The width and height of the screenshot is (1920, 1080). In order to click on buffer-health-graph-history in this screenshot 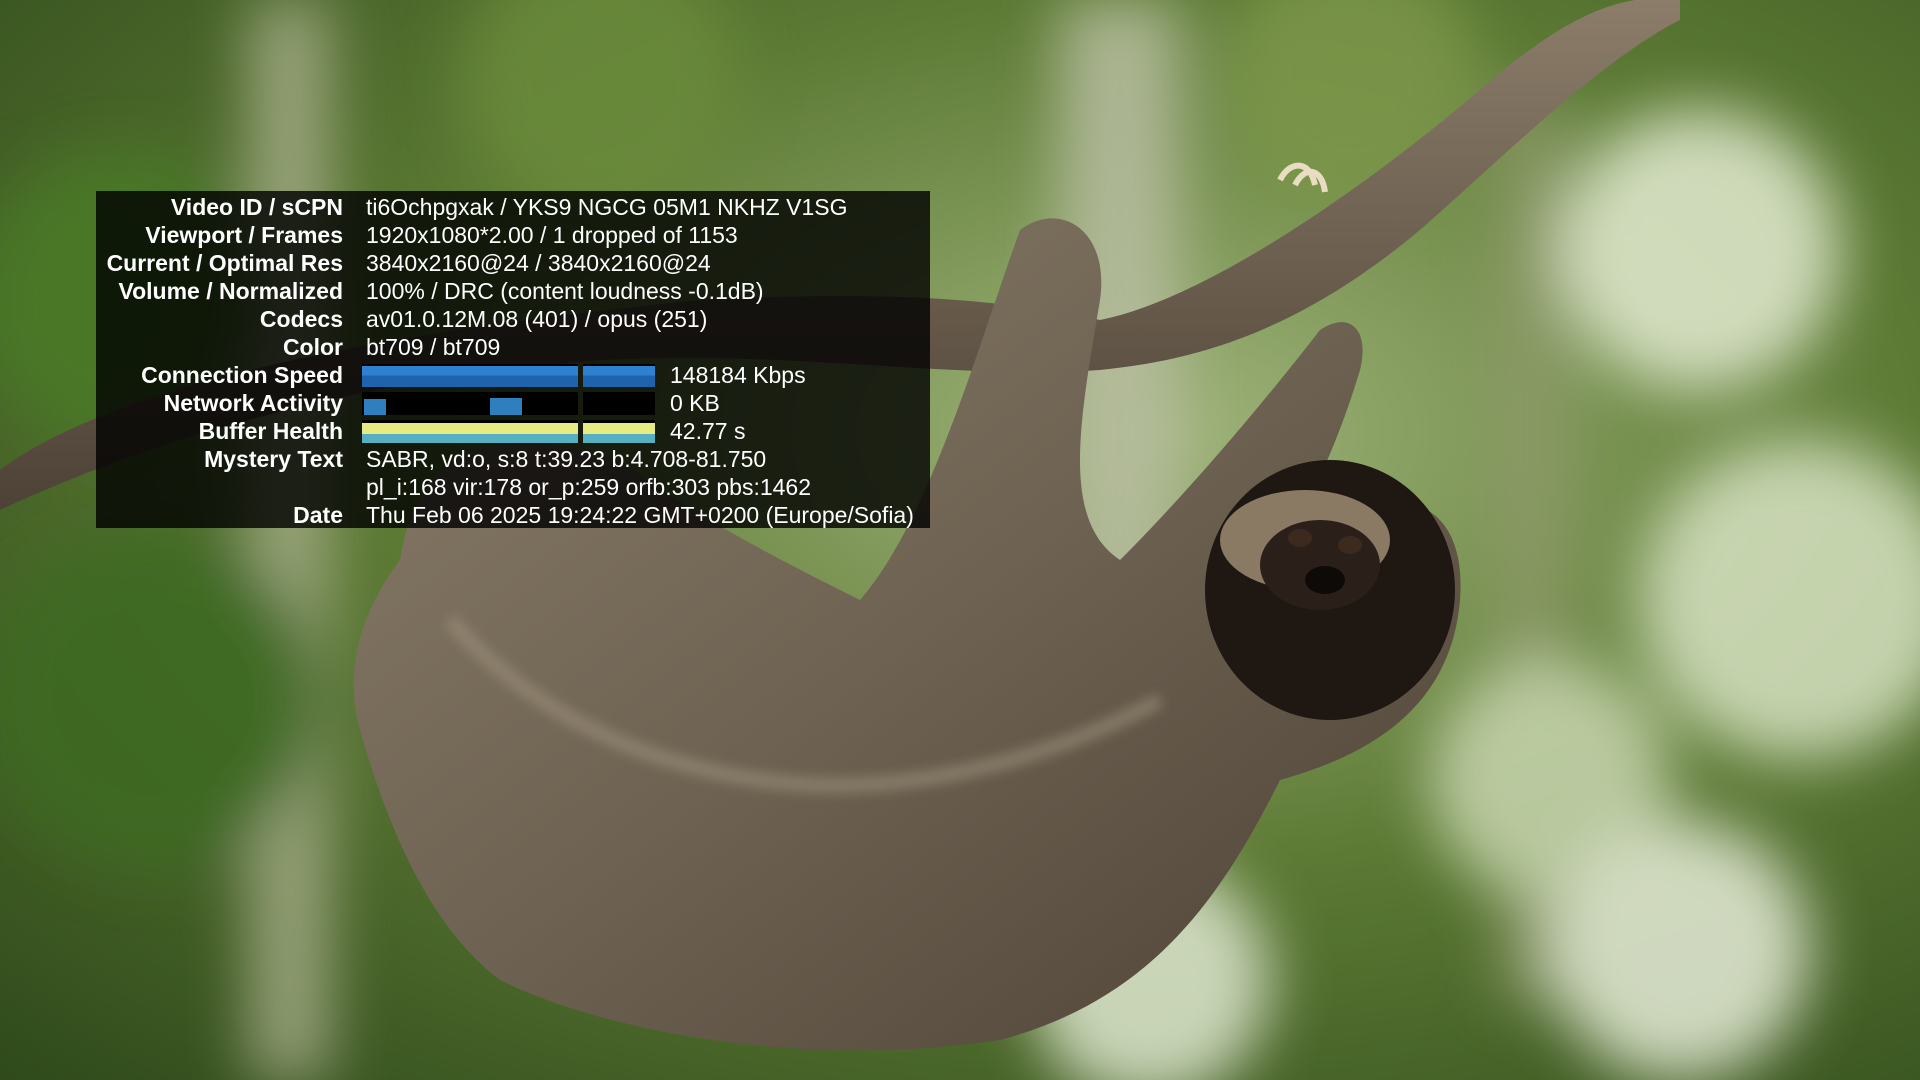, I will do `click(470, 431)`.